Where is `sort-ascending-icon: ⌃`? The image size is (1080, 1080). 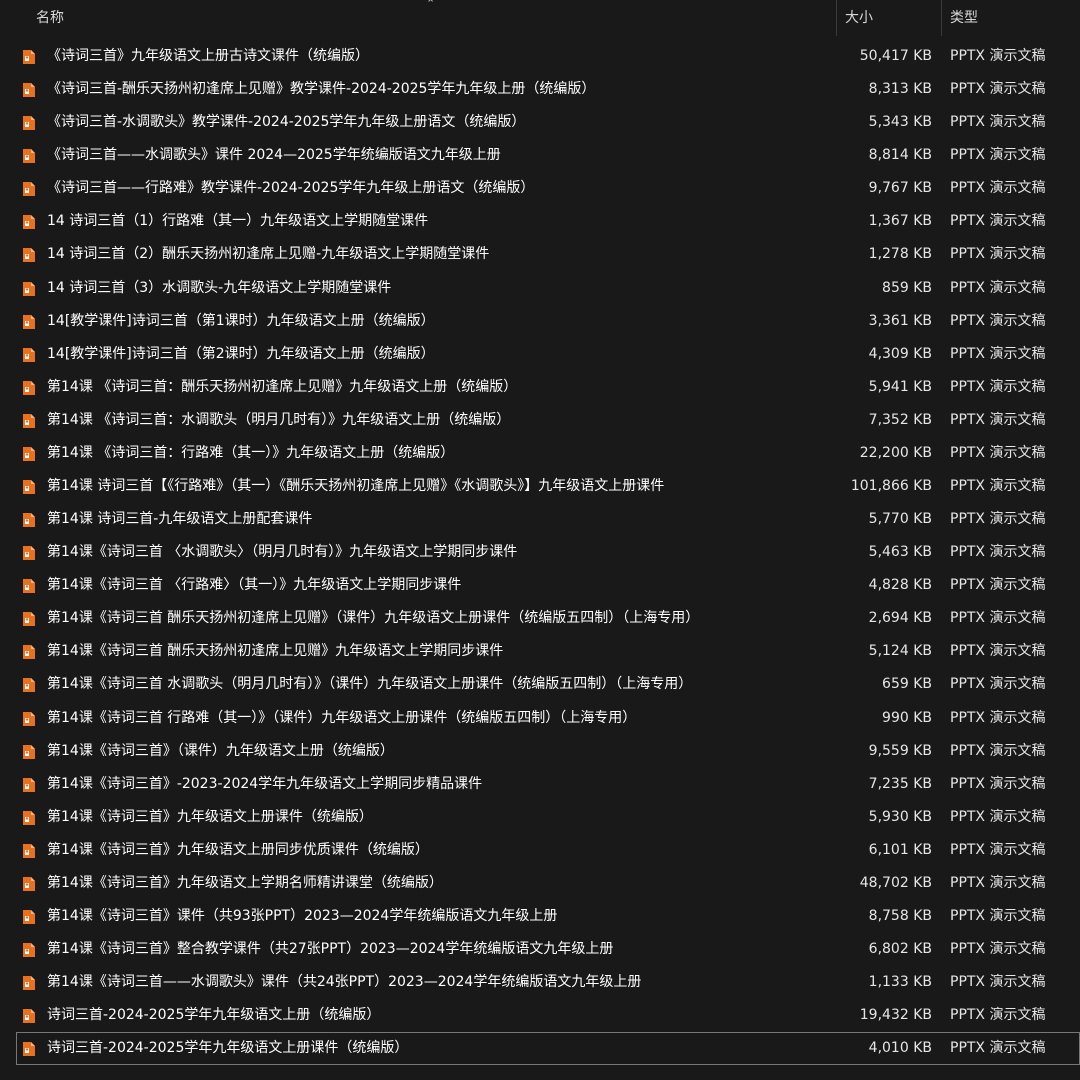 sort-ascending-icon: ⌃ is located at coordinates (430, 5).